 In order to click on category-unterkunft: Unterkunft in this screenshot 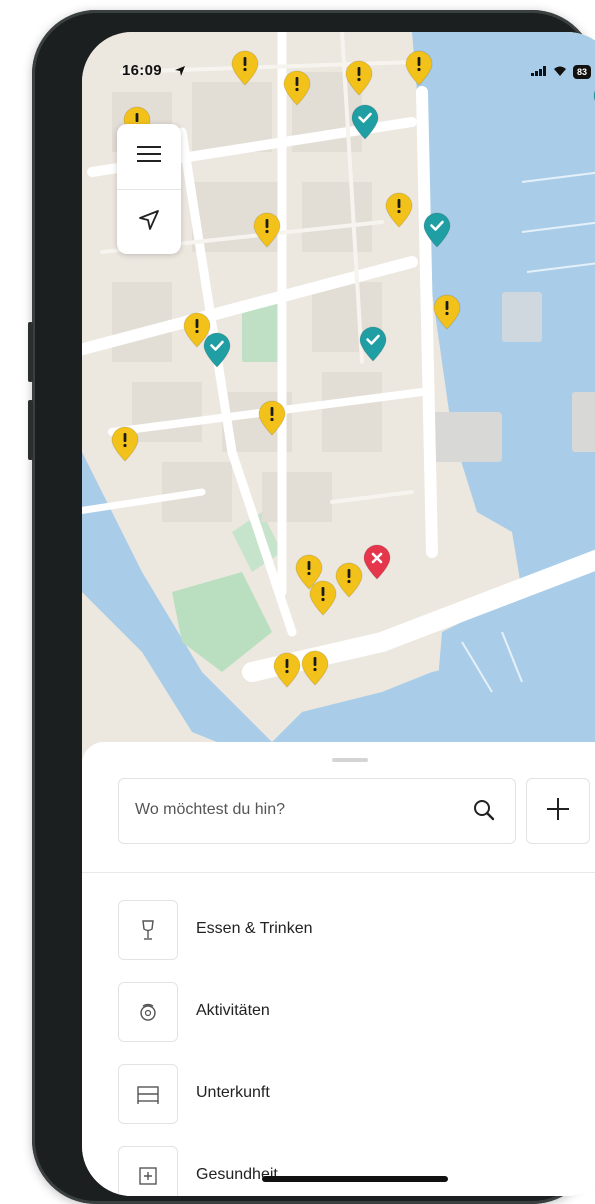, I will do `click(353, 1096)`.